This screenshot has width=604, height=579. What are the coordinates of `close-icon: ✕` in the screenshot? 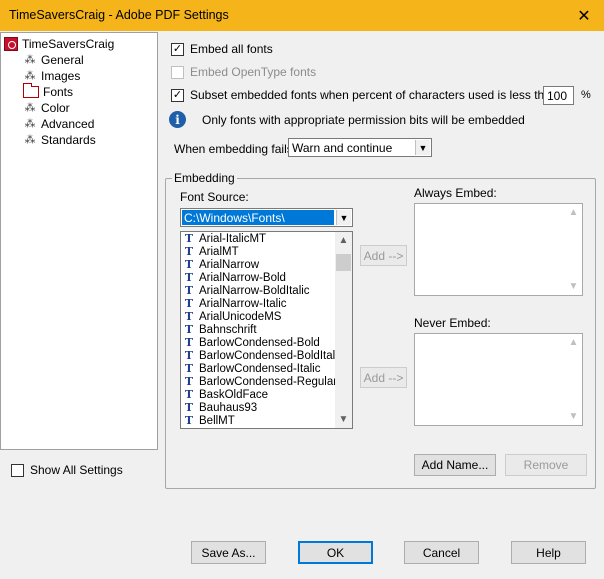 It's located at (584, 15).